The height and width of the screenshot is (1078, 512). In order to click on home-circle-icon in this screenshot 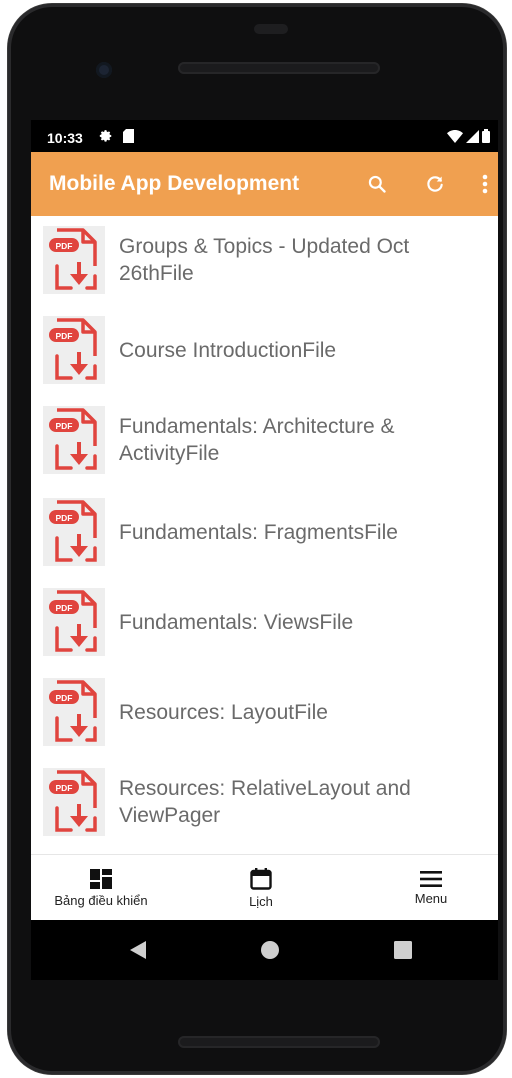, I will do `click(270, 950)`.